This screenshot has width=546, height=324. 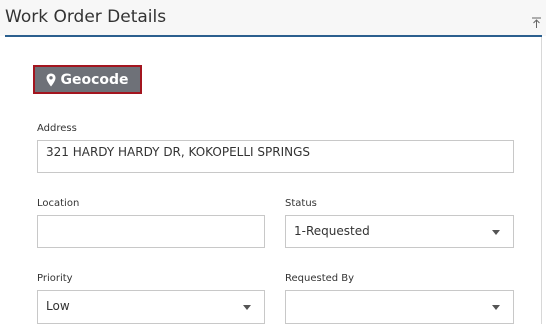 What do you see at coordinates (541, 180) in the screenshot?
I see `panel-right-border` at bounding box center [541, 180].